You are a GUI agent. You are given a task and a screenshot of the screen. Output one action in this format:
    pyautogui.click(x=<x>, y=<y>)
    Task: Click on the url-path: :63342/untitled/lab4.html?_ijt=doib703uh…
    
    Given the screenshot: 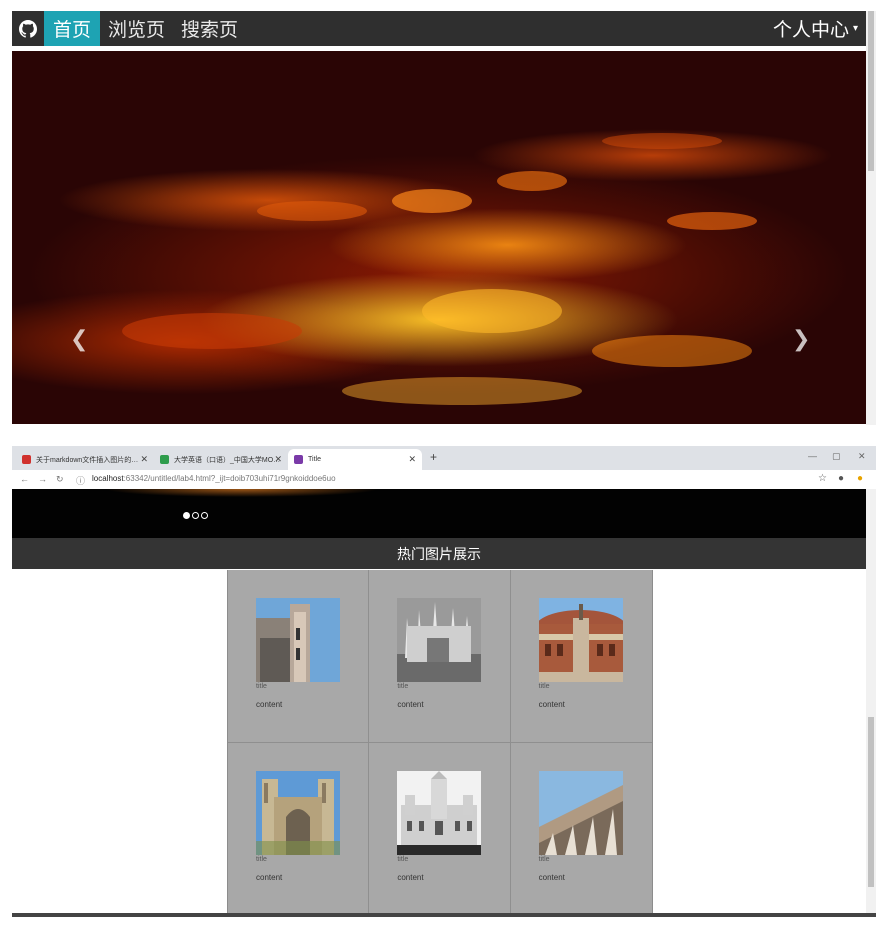 What is the action you would take?
    pyautogui.click(x=229, y=478)
    